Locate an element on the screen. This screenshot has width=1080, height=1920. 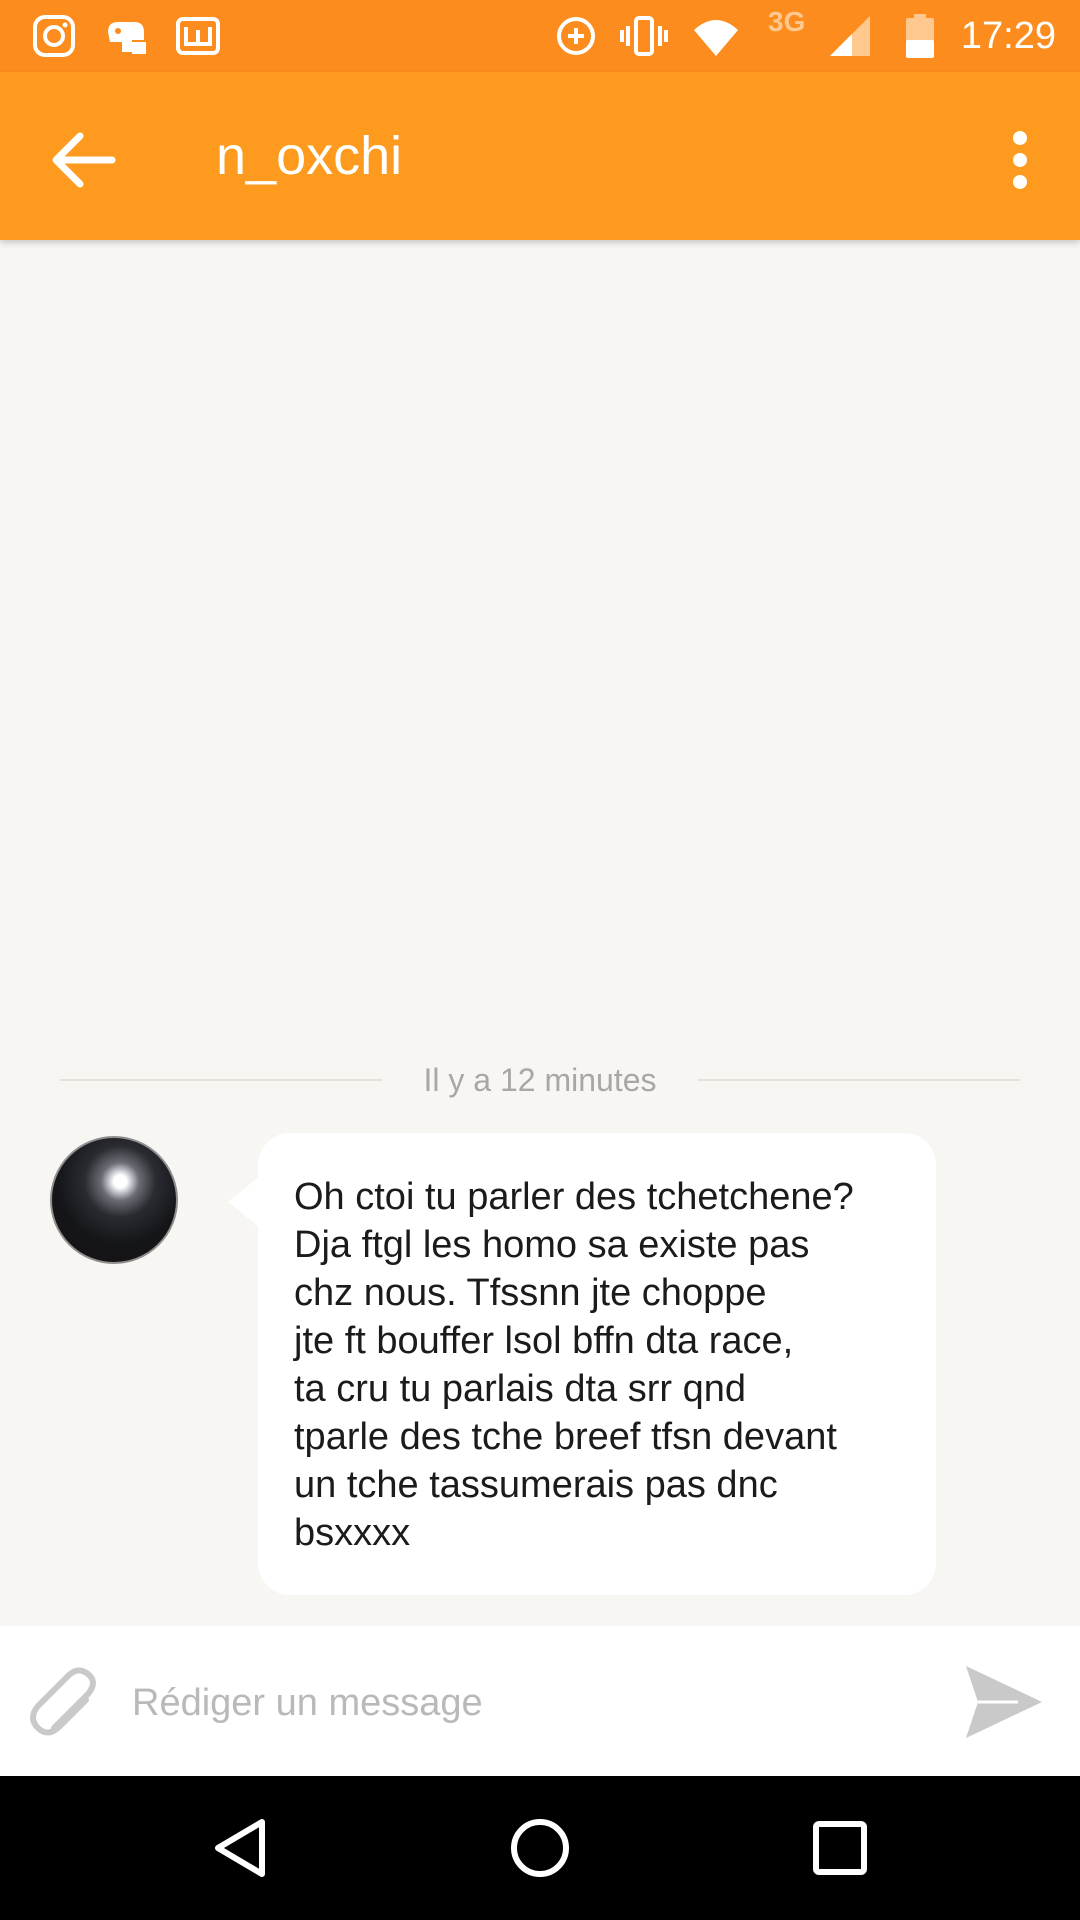
back-triangle-icon is located at coordinates (242, 1848).